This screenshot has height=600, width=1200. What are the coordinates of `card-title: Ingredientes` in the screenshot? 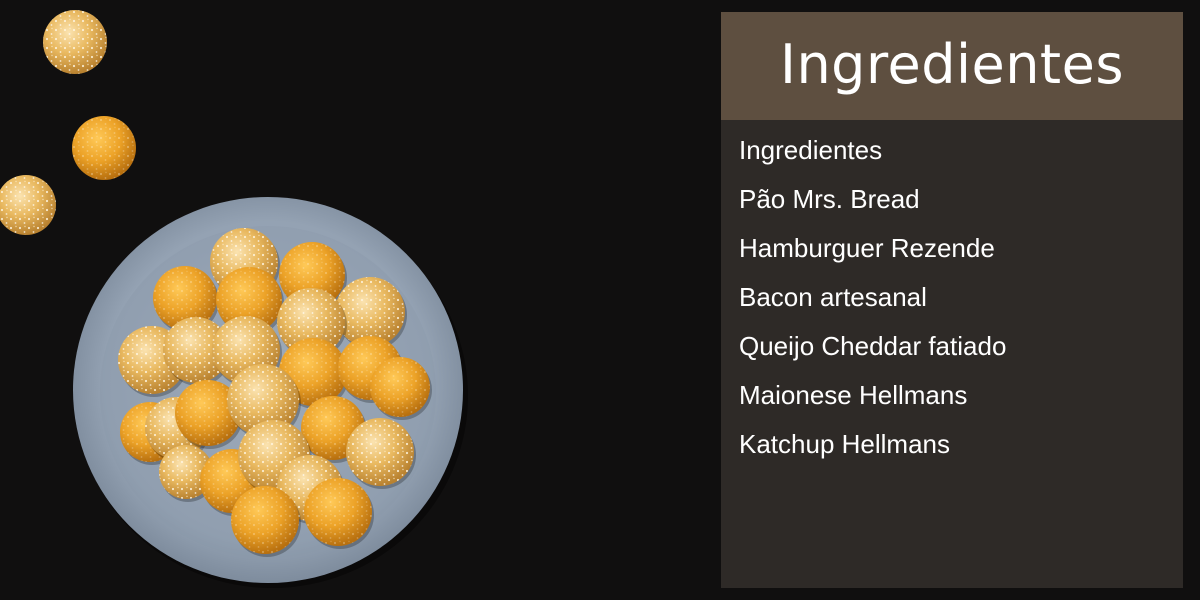 It's located at (952, 64).